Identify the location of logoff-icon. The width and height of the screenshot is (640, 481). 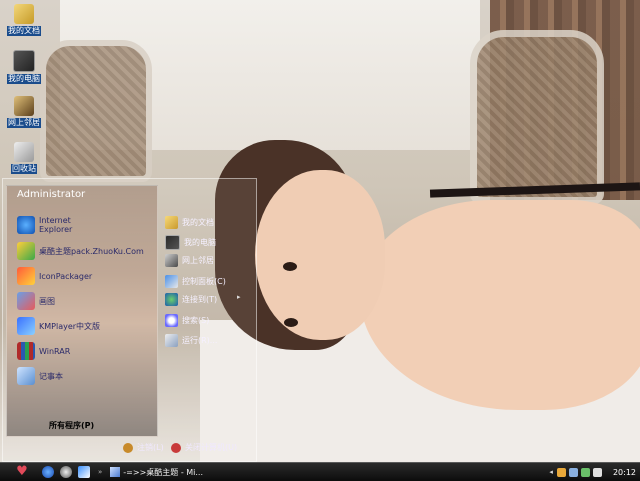
(128, 447).